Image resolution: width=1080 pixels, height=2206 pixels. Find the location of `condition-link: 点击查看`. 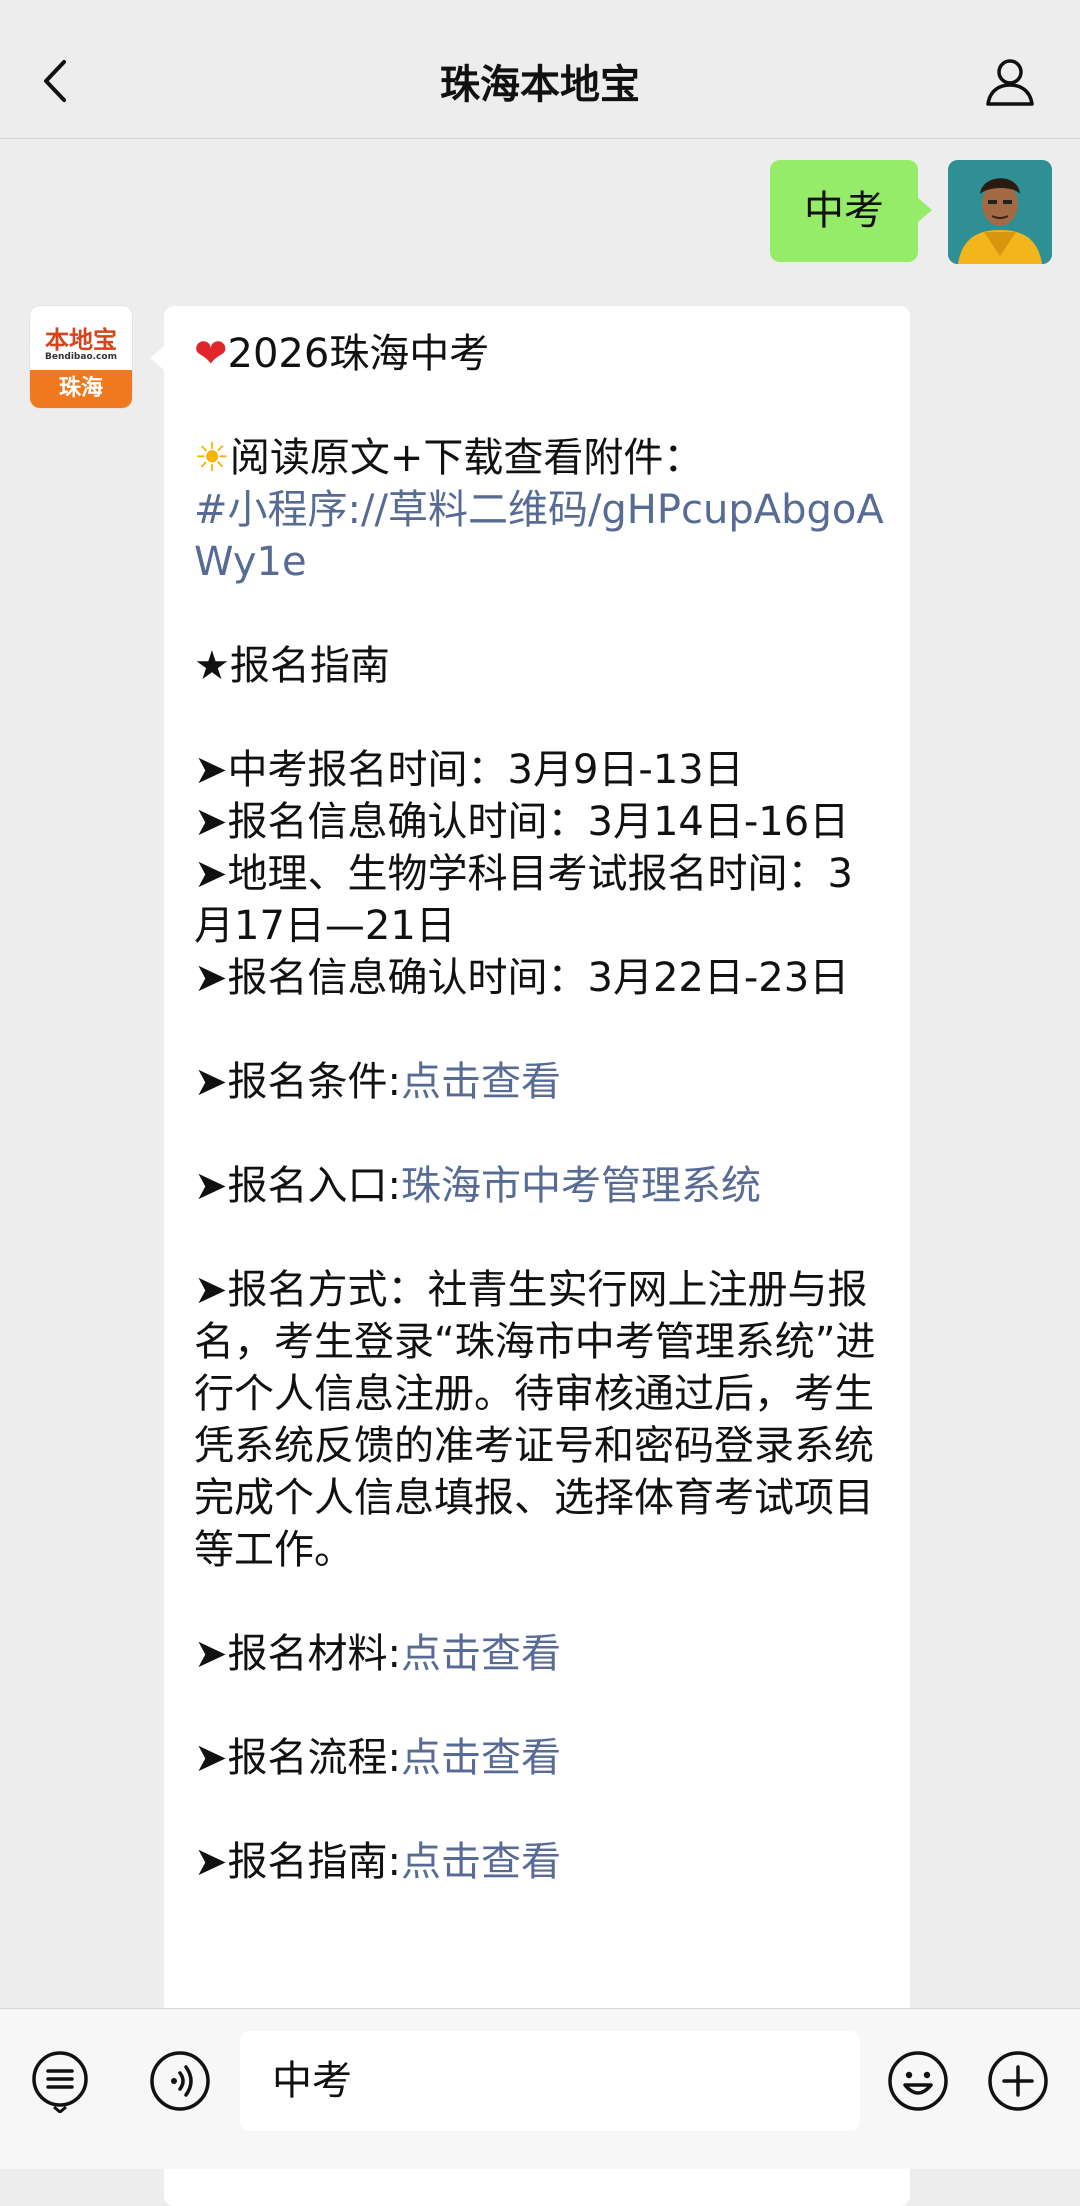

condition-link: 点击查看 is located at coordinates (481, 1082).